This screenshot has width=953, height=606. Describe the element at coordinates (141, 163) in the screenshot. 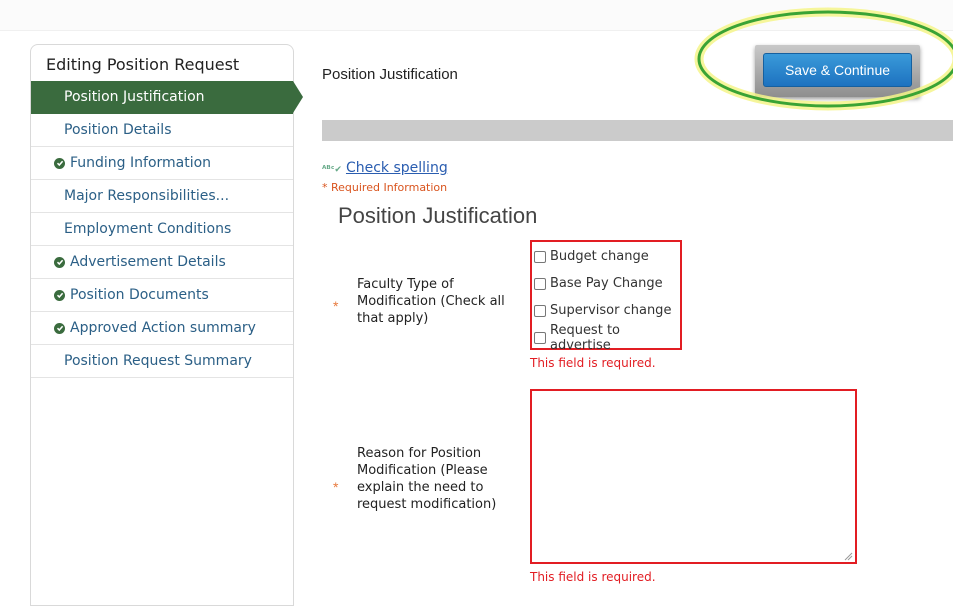

I see `sidebar-item-label: Funding Information` at that location.